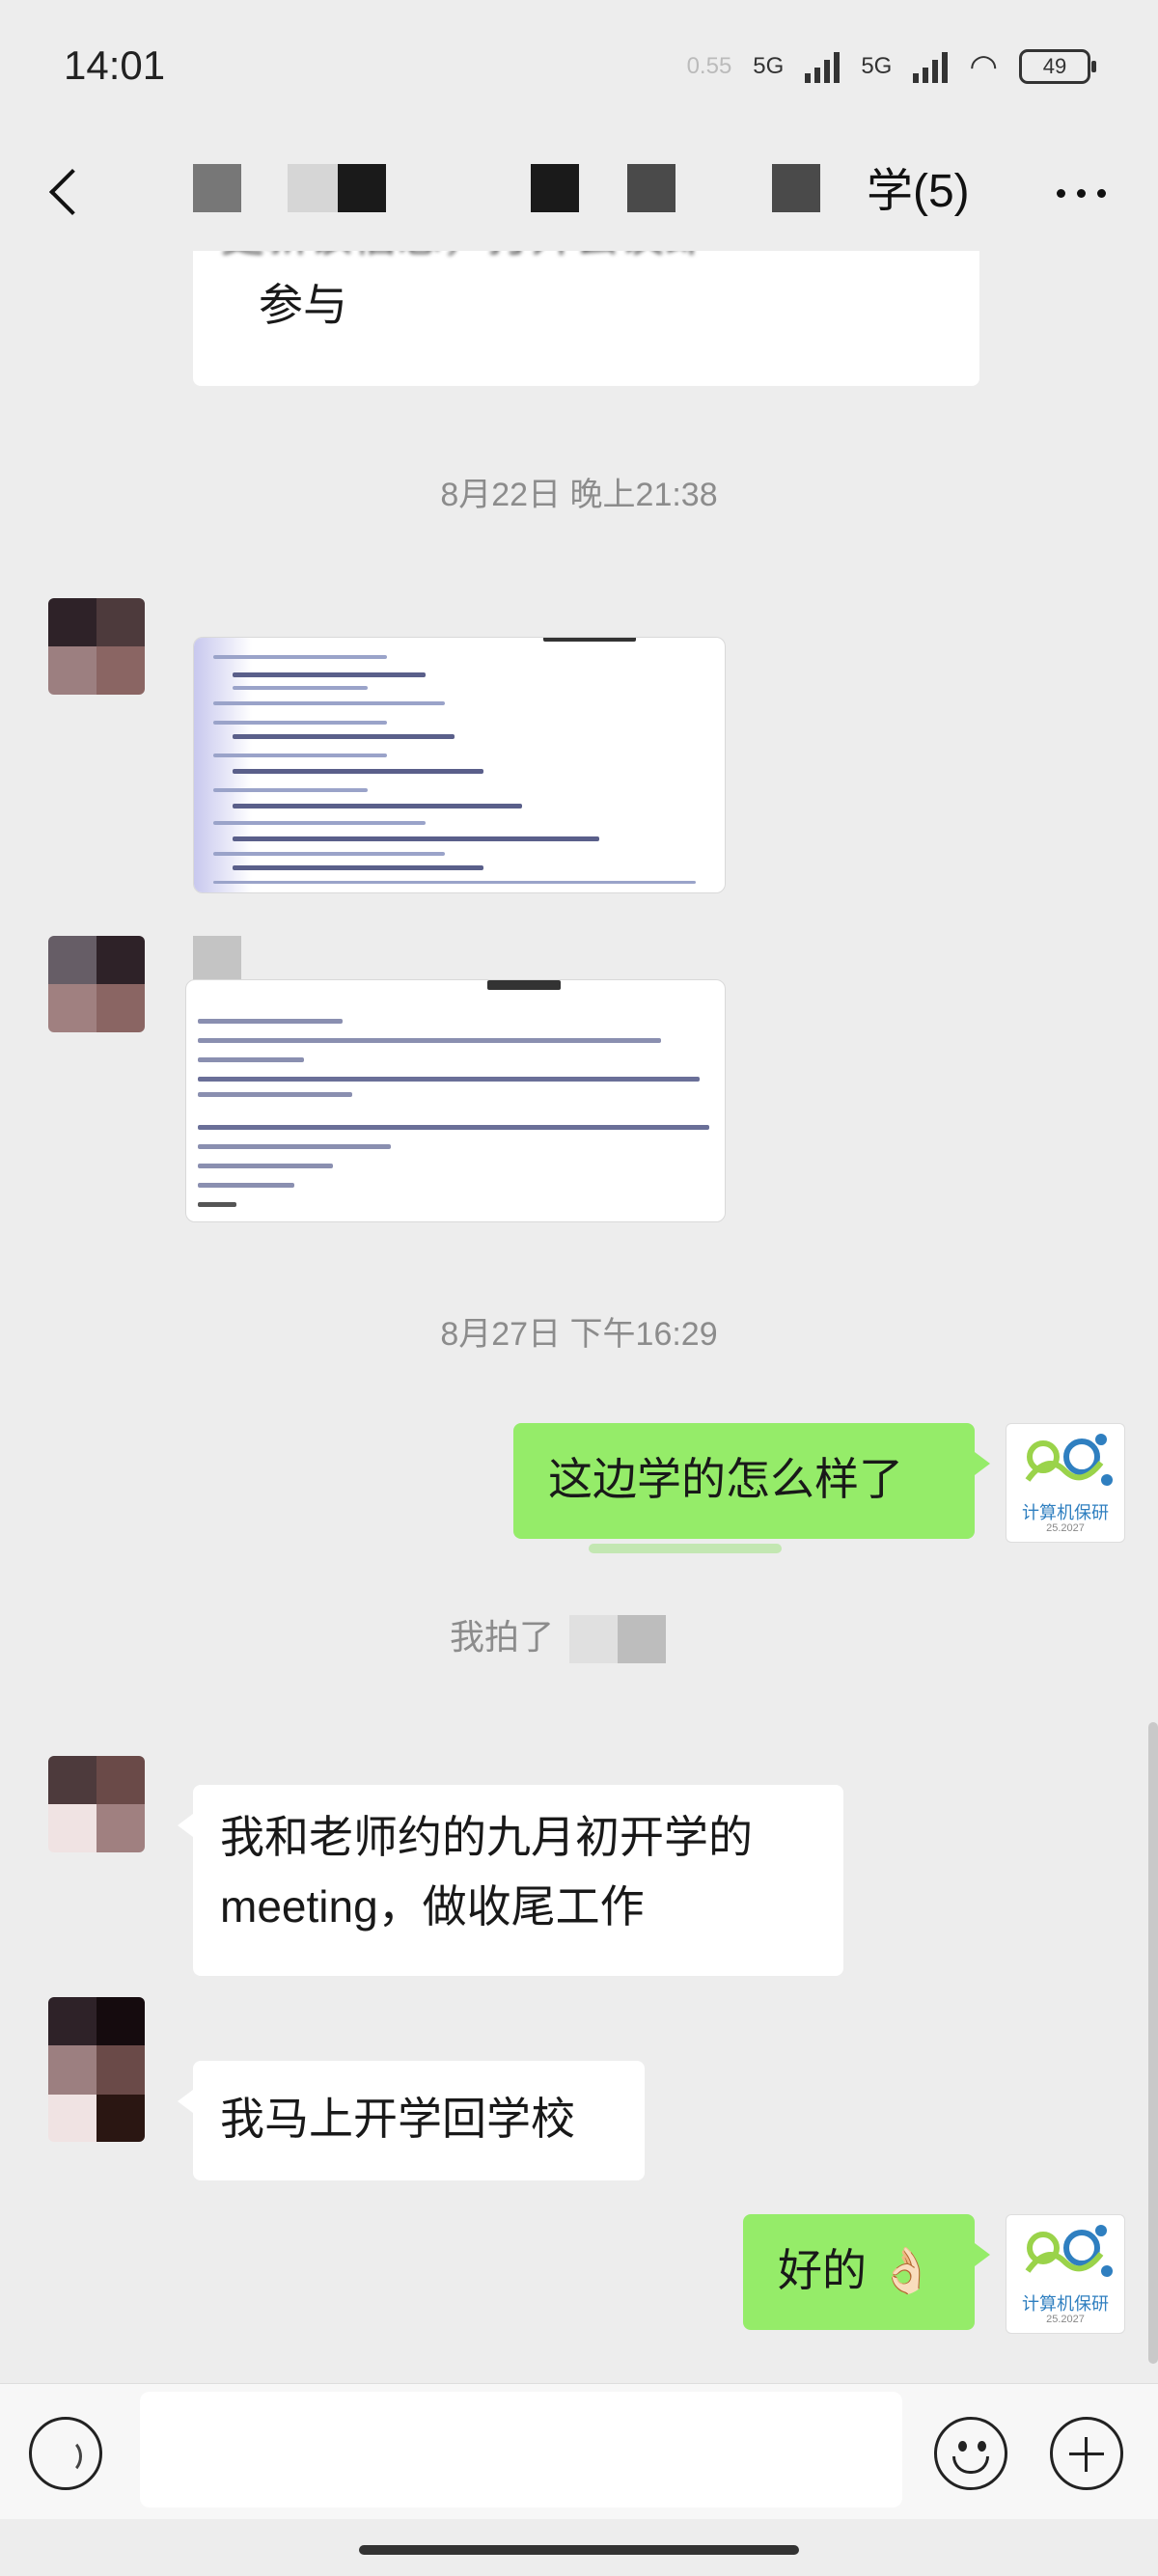 Image resolution: width=1158 pixels, height=2576 pixels. What do you see at coordinates (521, 2450) in the screenshot?
I see `message-input` at bounding box center [521, 2450].